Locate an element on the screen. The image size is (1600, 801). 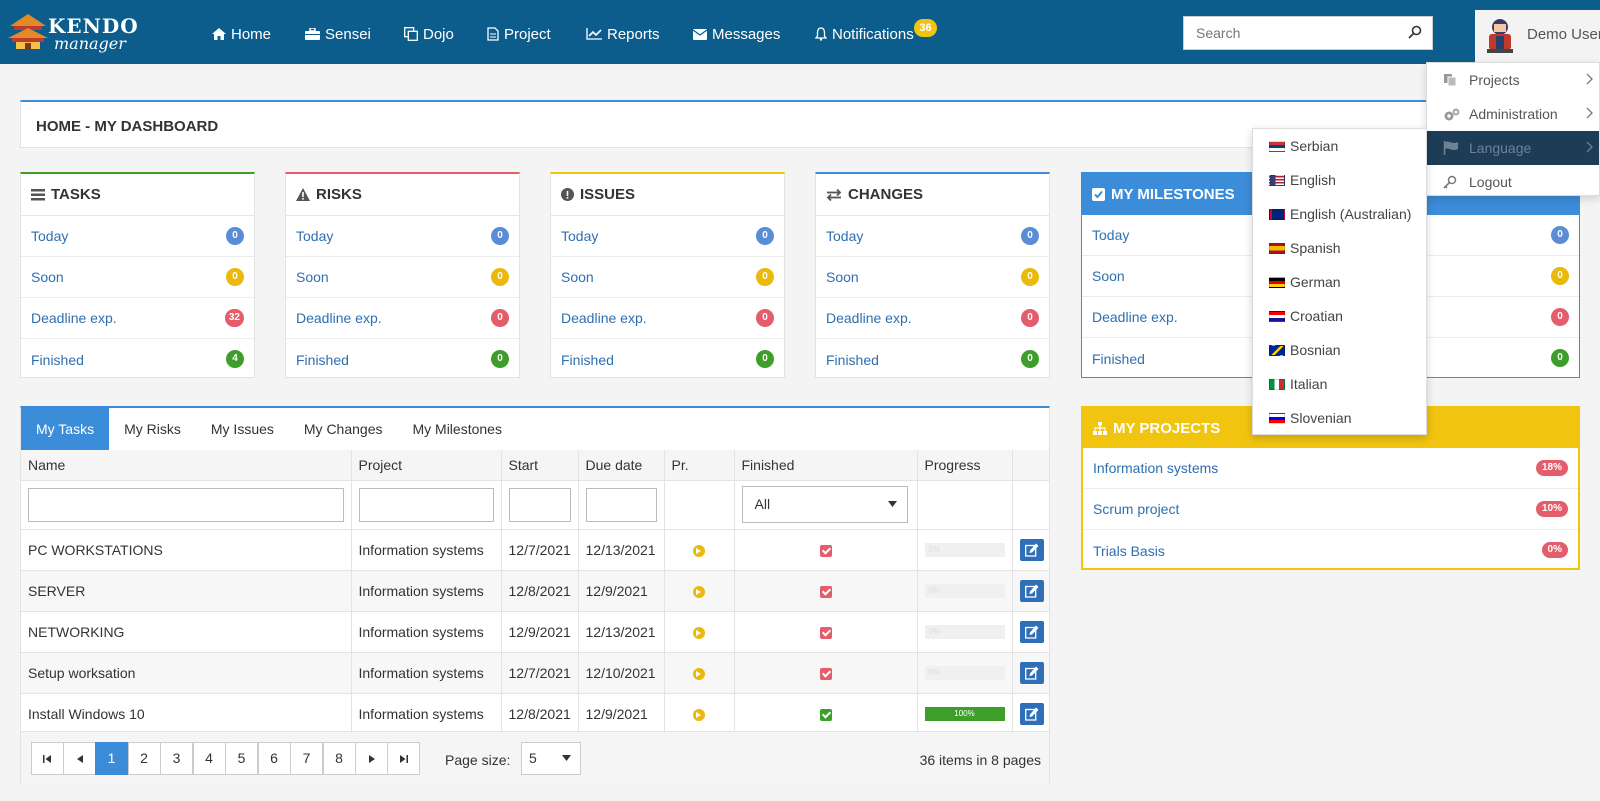
language-option-german: German is located at coordinates (1339, 282).